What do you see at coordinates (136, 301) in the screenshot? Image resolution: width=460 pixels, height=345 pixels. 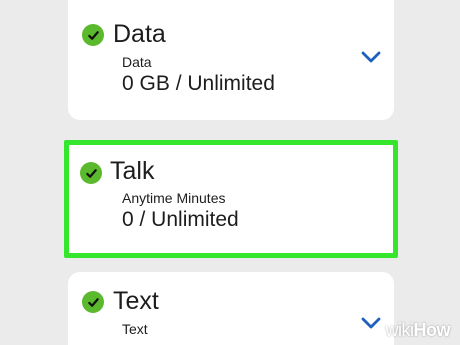 I see `card-title: Text` at bounding box center [136, 301].